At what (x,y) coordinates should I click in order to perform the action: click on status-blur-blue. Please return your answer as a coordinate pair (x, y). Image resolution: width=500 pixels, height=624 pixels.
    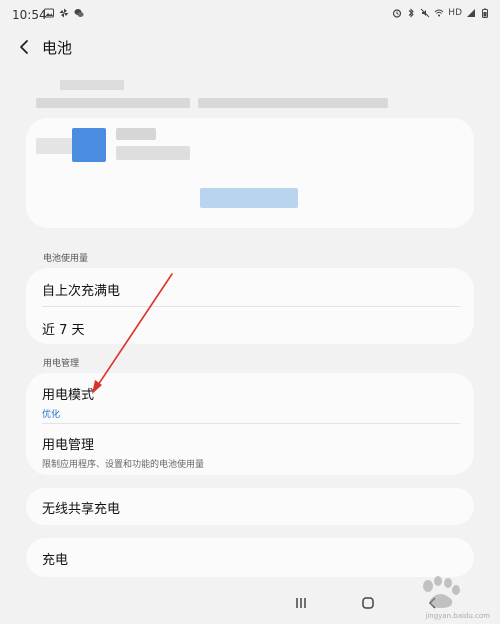
    Looking at the image, I should click on (89, 145).